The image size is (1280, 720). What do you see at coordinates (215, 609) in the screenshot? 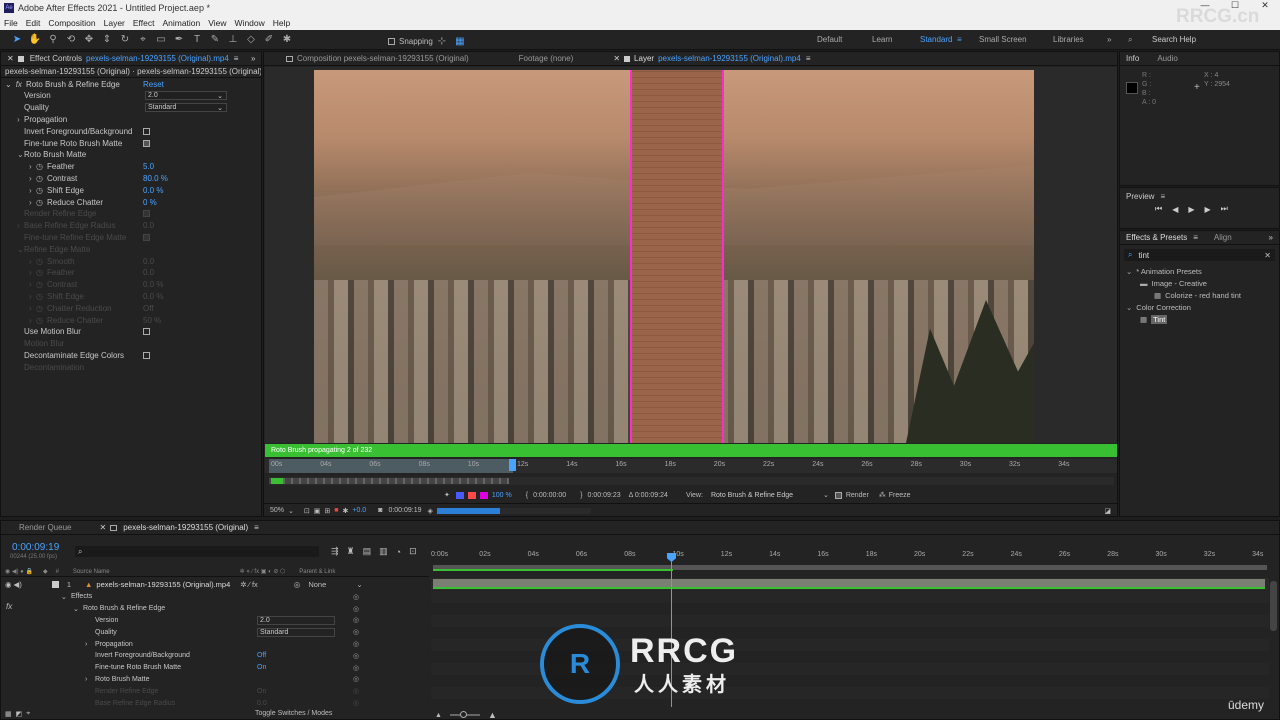
I see `timeline-prop-row: ⌄ Roto Brush & Refine Edge ◎` at bounding box center [215, 609].